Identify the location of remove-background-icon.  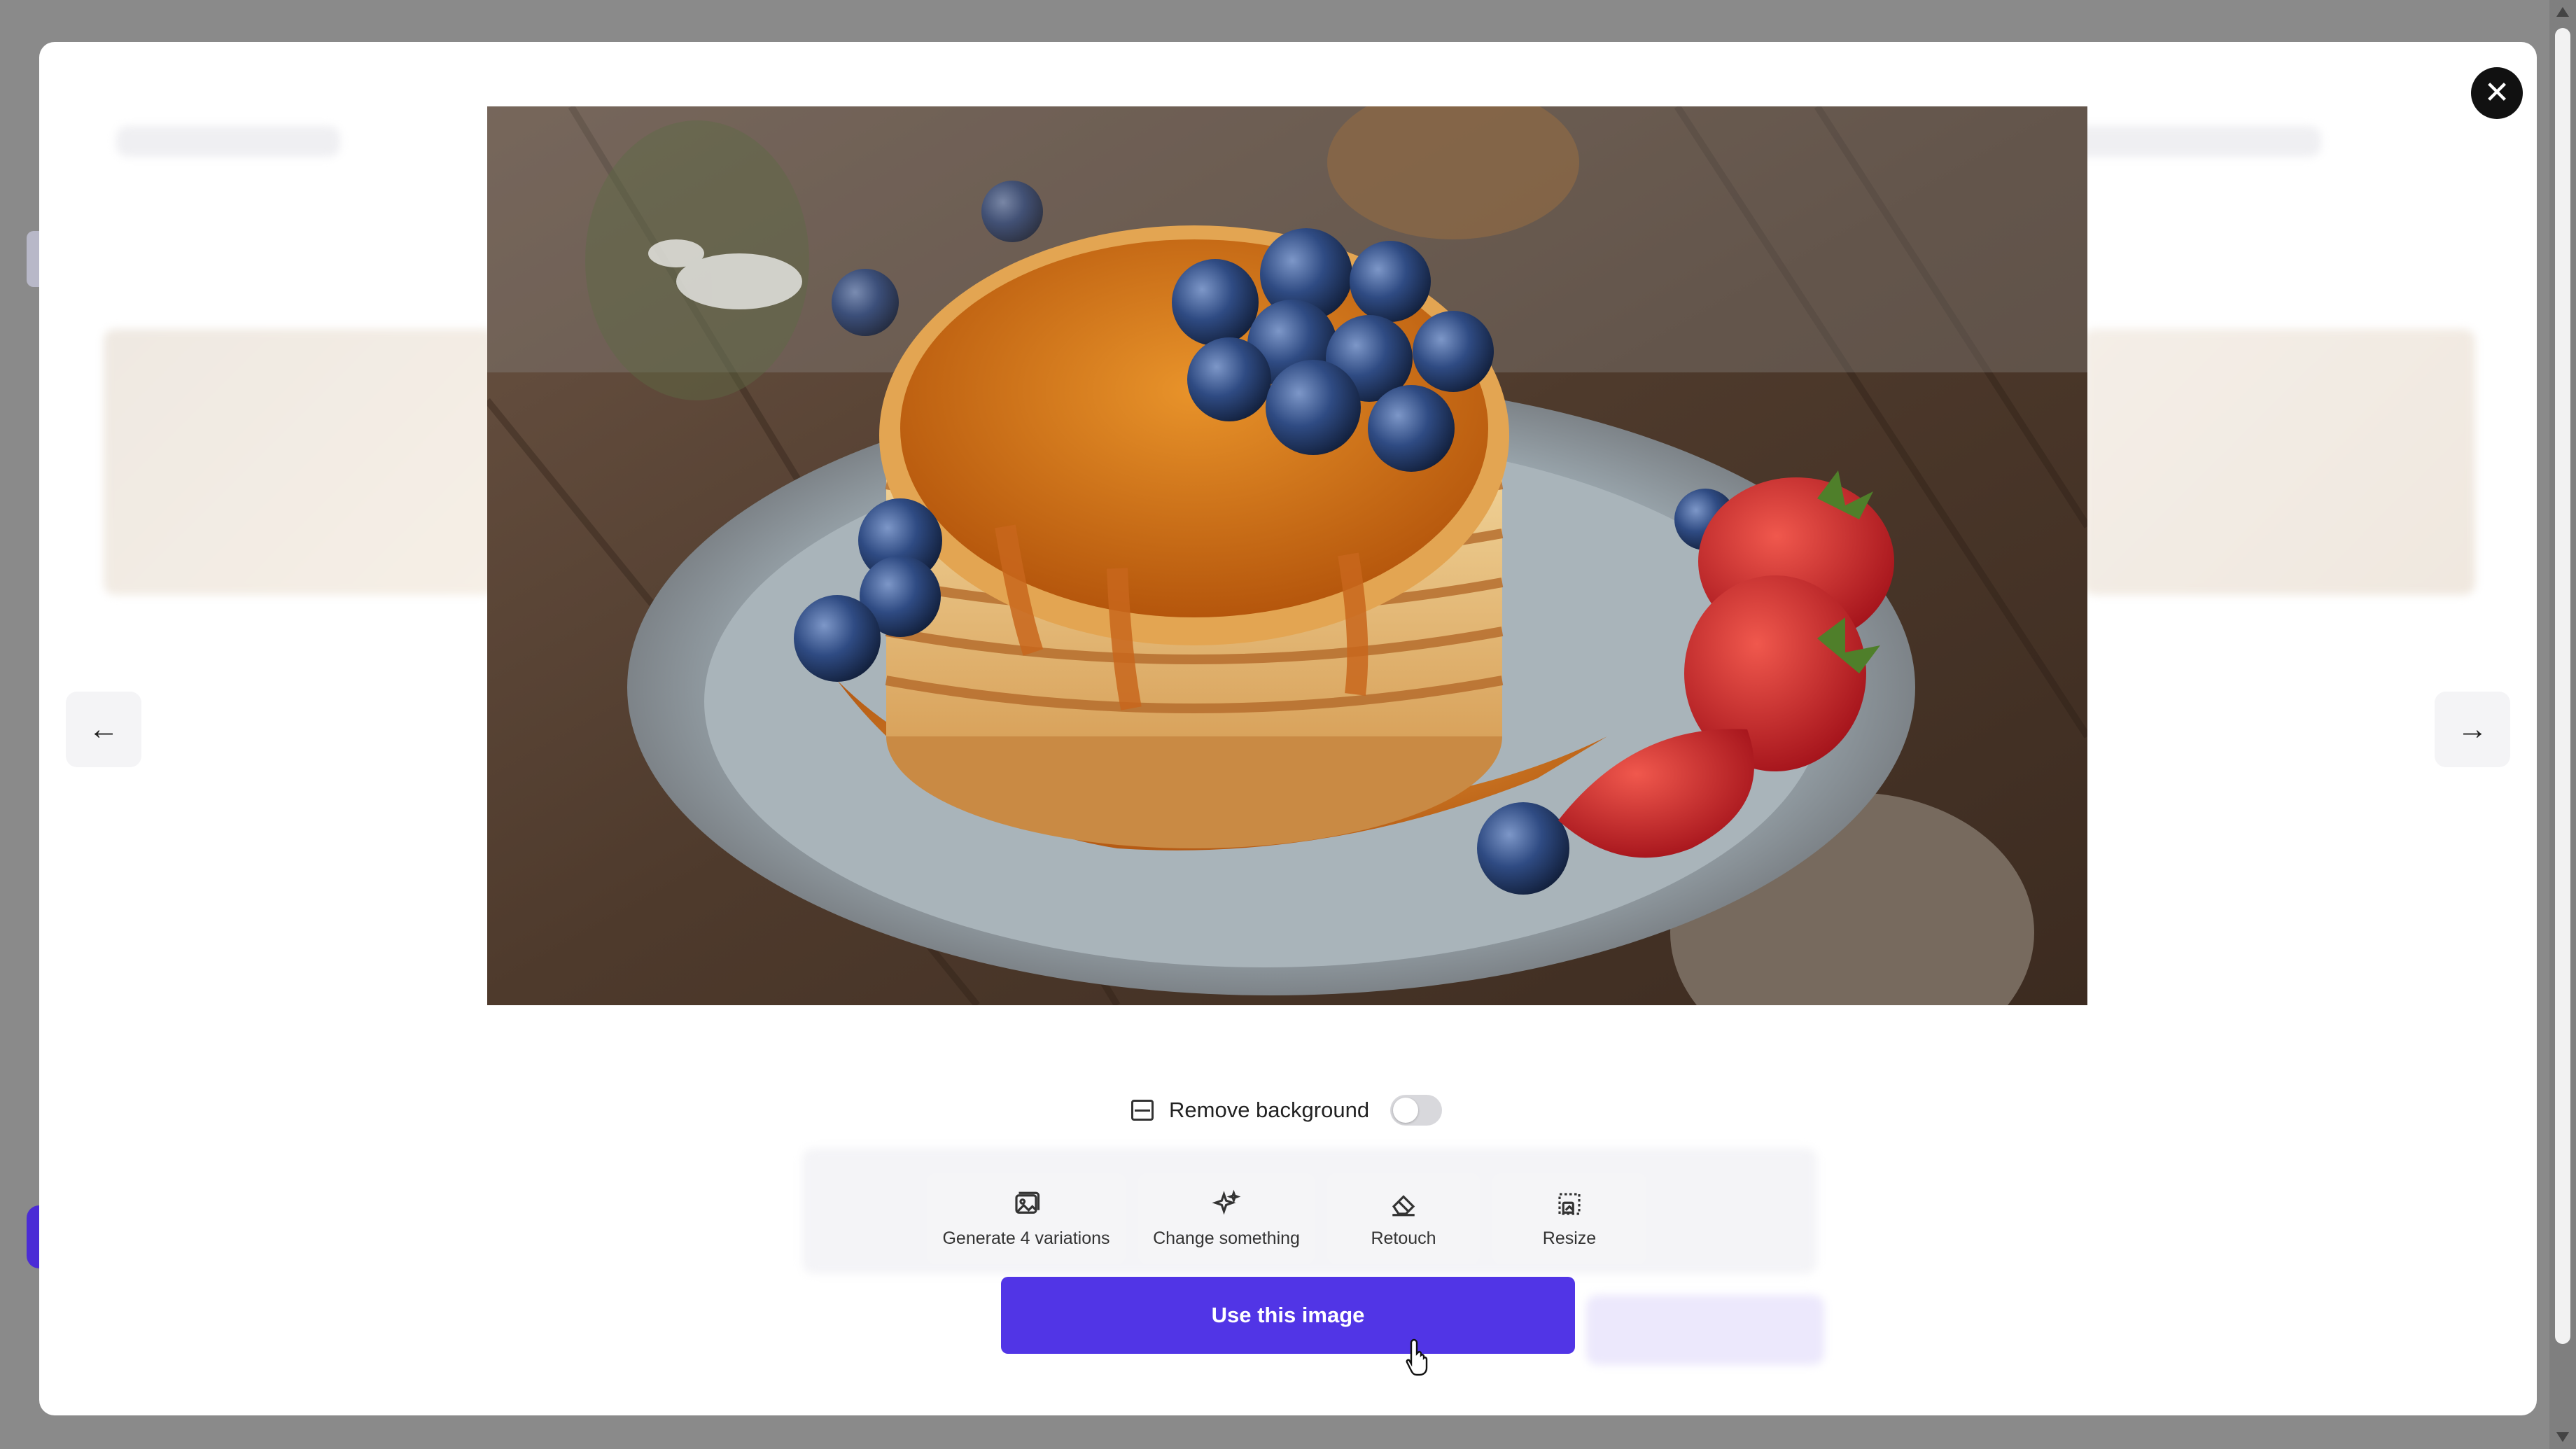
(1142, 1110).